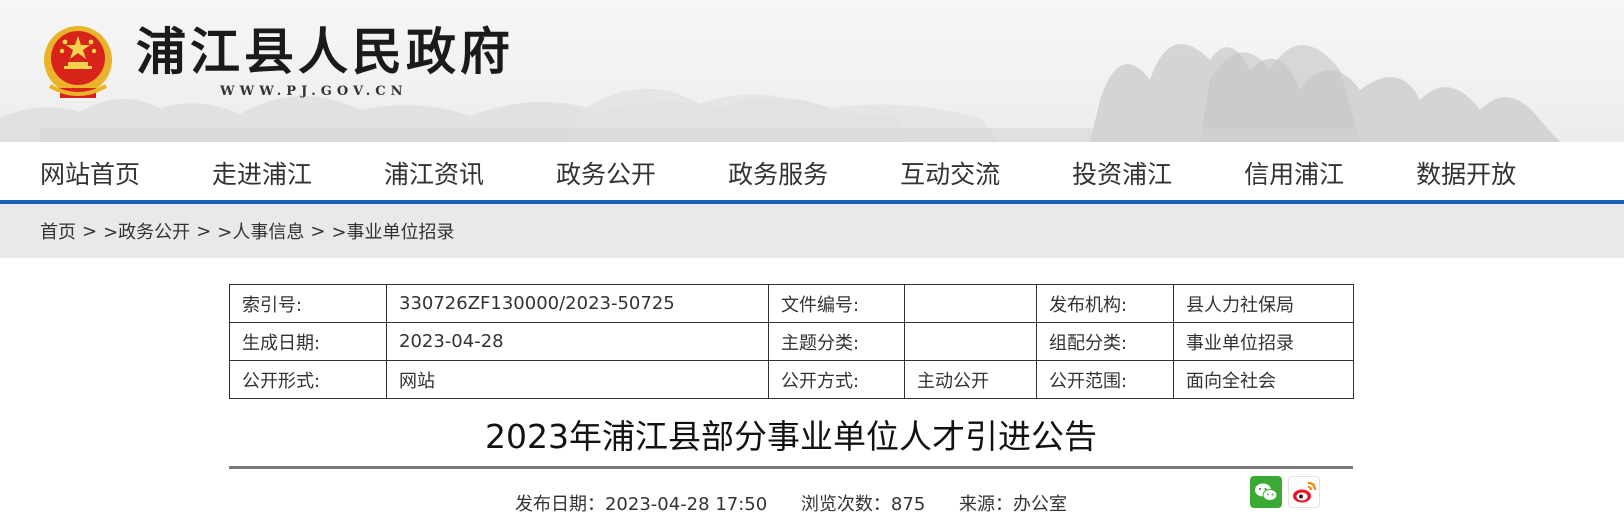  Describe the element at coordinates (78, 62) in the screenshot. I see `national-emblem-icon` at that location.